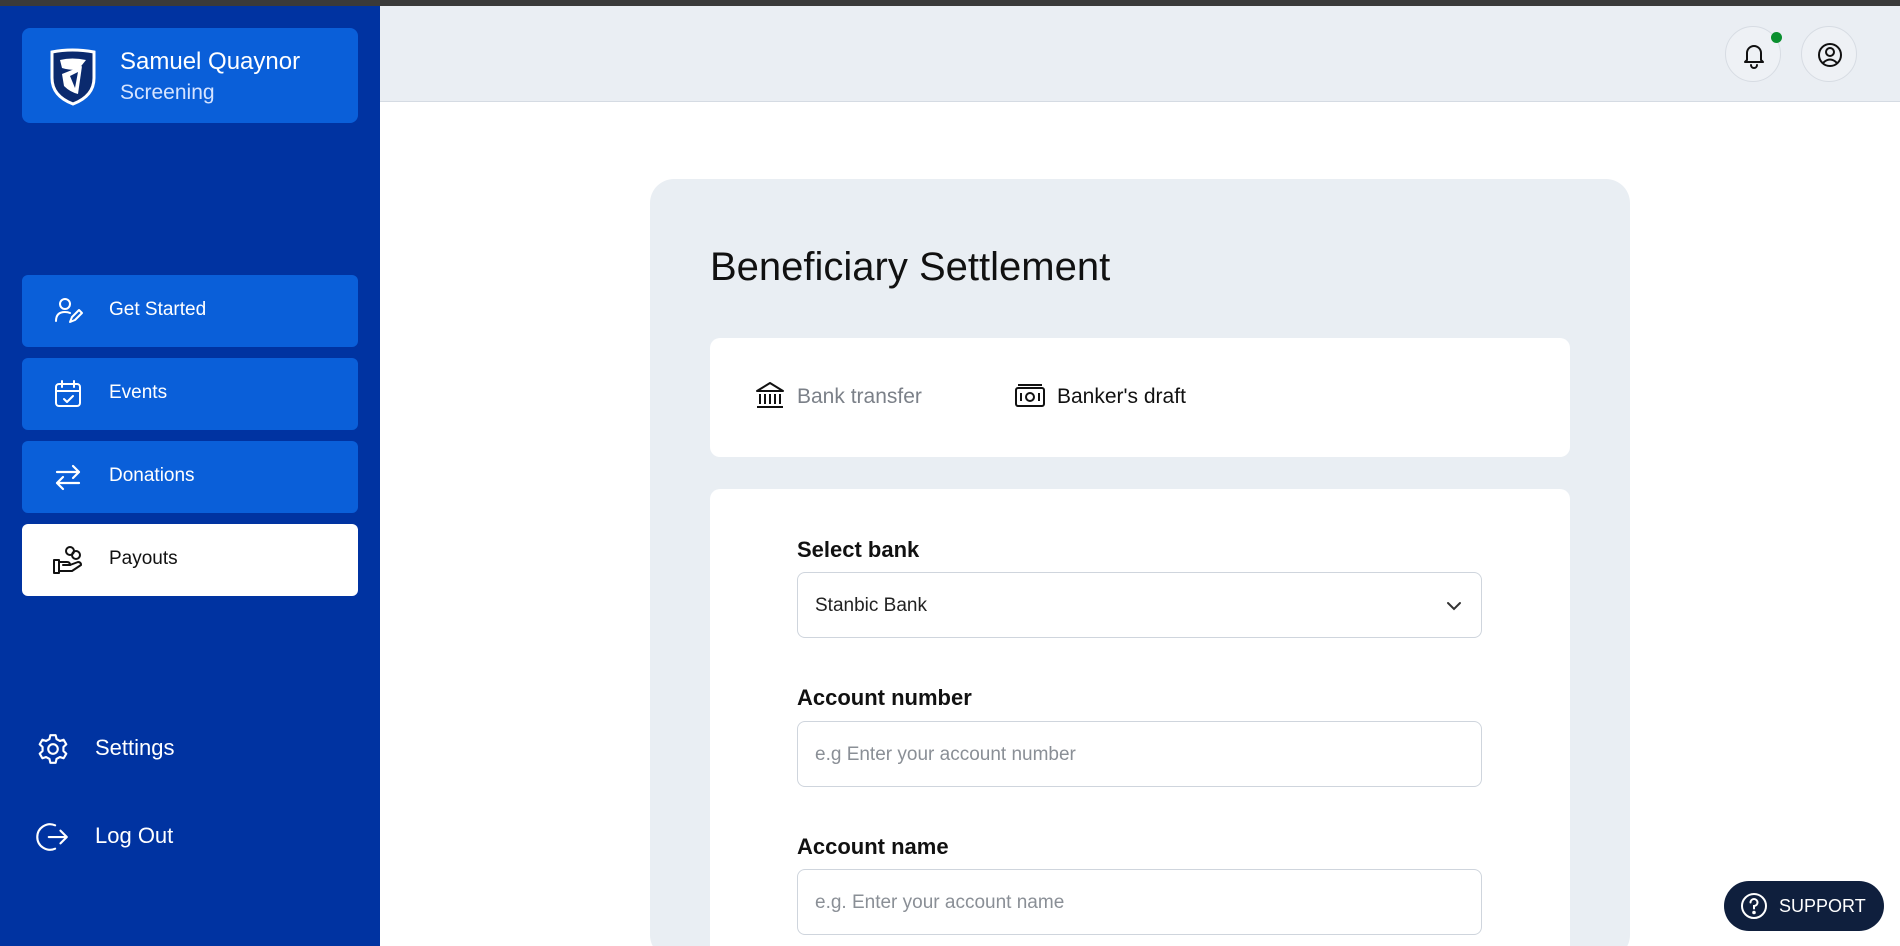 Image resolution: width=1900 pixels, height=946 pixels. I want to click on sidebar-item-label: Log Out, so click(134, 835).